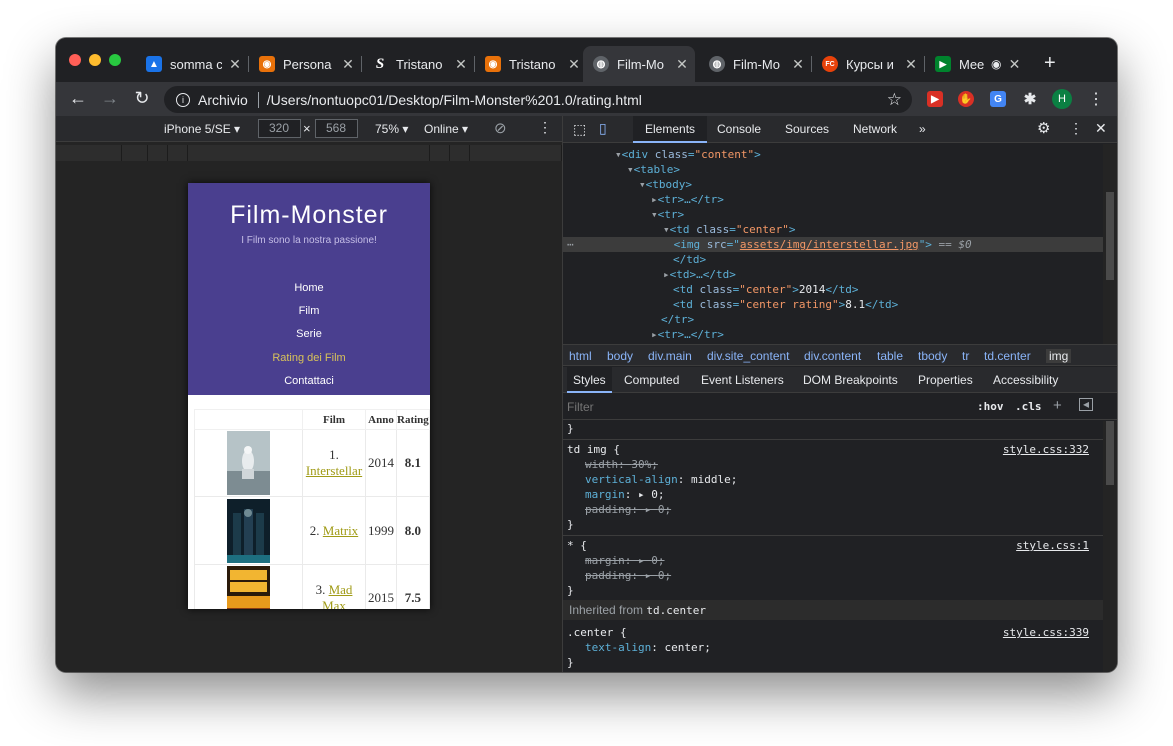 This screenshot has width=1173, height=746. I want to click on breadcrumb-item: div.site_content, so click(748, 356).